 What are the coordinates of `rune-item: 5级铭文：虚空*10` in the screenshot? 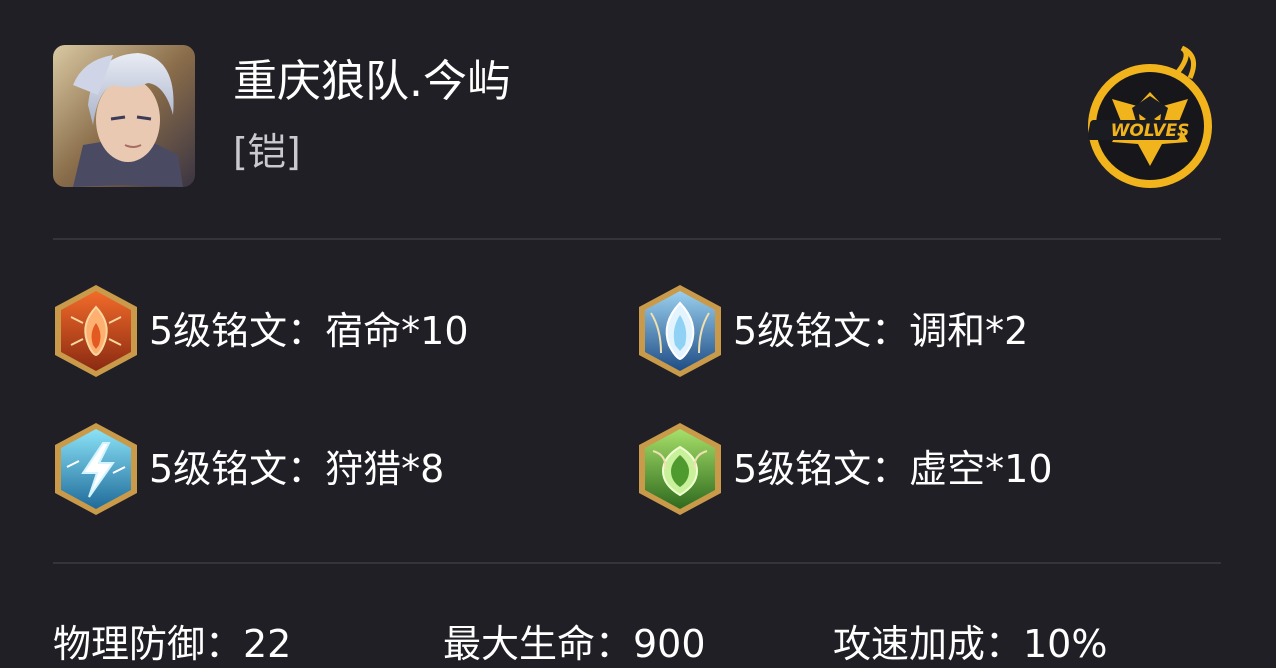 It's located at (845, 469).